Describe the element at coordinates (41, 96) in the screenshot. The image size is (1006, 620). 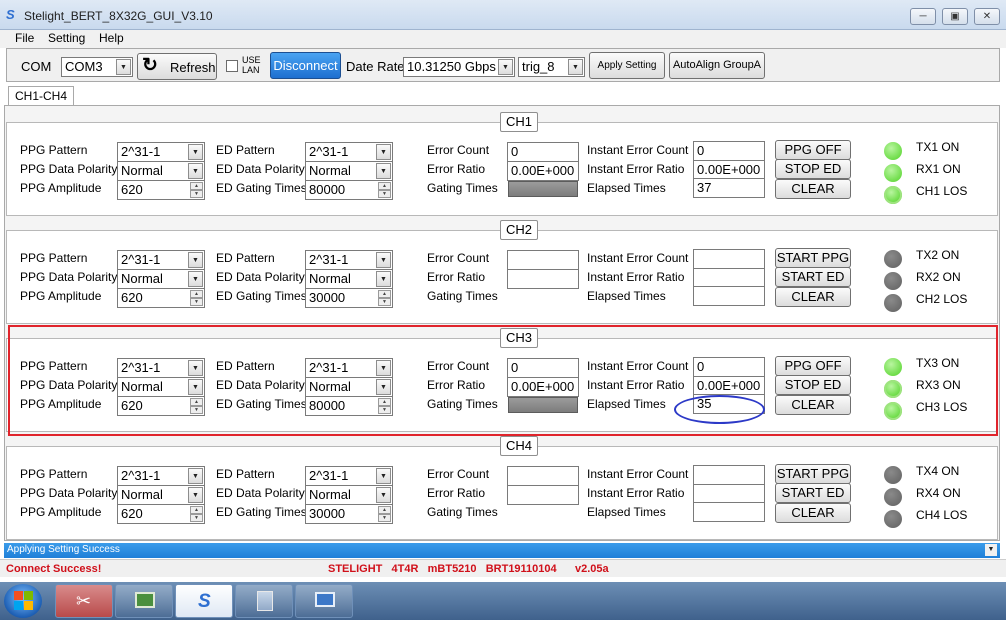
I see `tab-ch1-ch4: CH1-CH4` at that location.